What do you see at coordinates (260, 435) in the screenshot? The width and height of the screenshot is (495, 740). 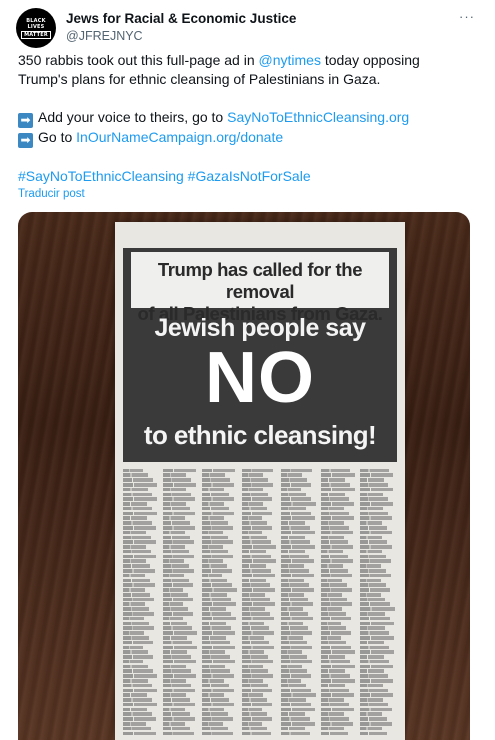 I see `ad-line-ethnic-cleansing: to ethnic cleansing!` at bounding box center [260, 435].